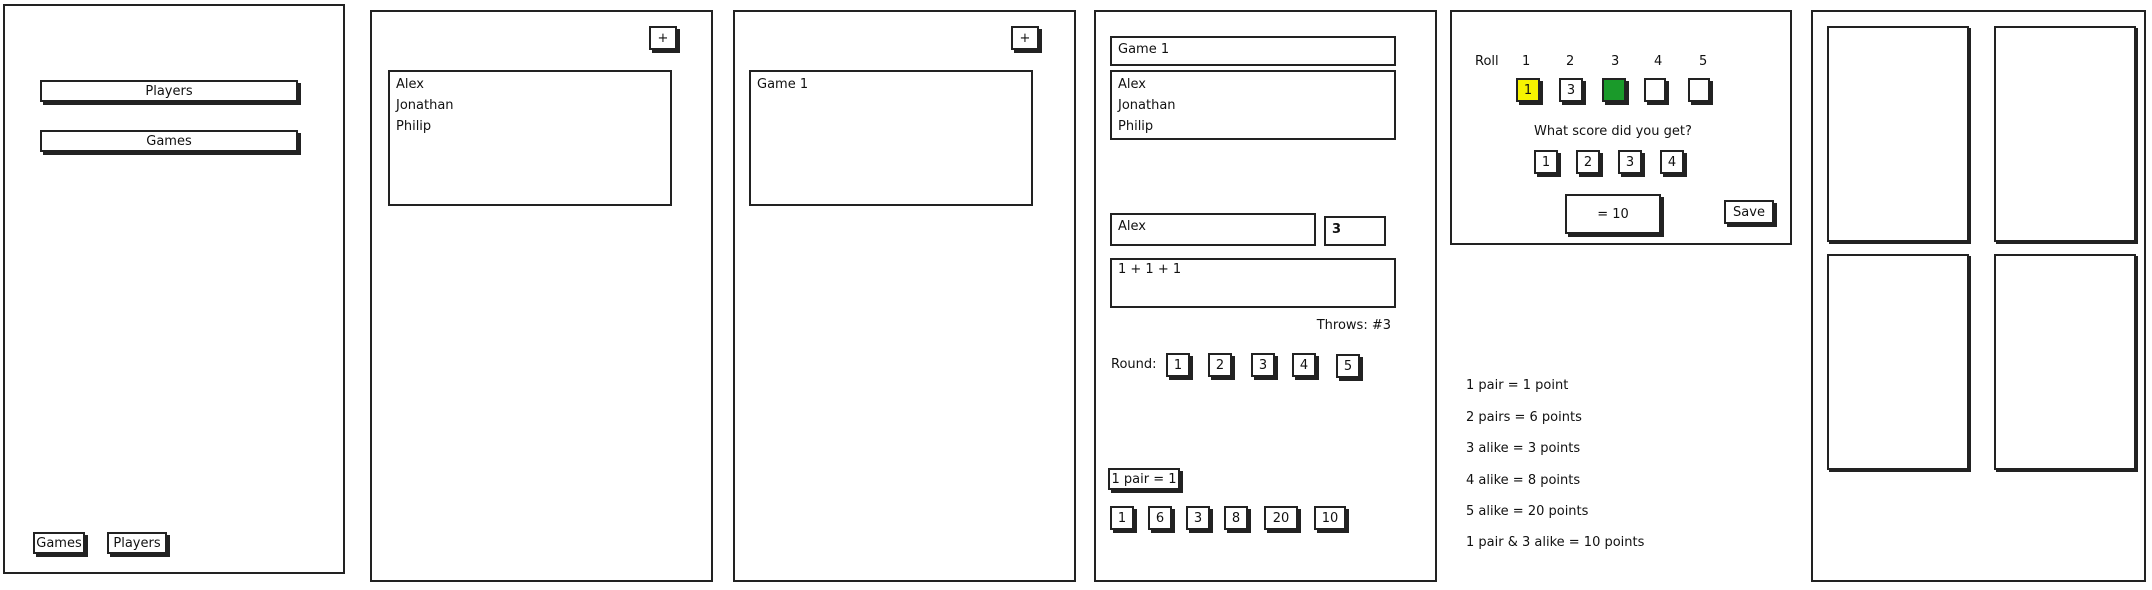 The width and height of the screenshot is (2152, 590). I want to click on game-players-list: Alex Jonathan Philip, so click(1253, 105).